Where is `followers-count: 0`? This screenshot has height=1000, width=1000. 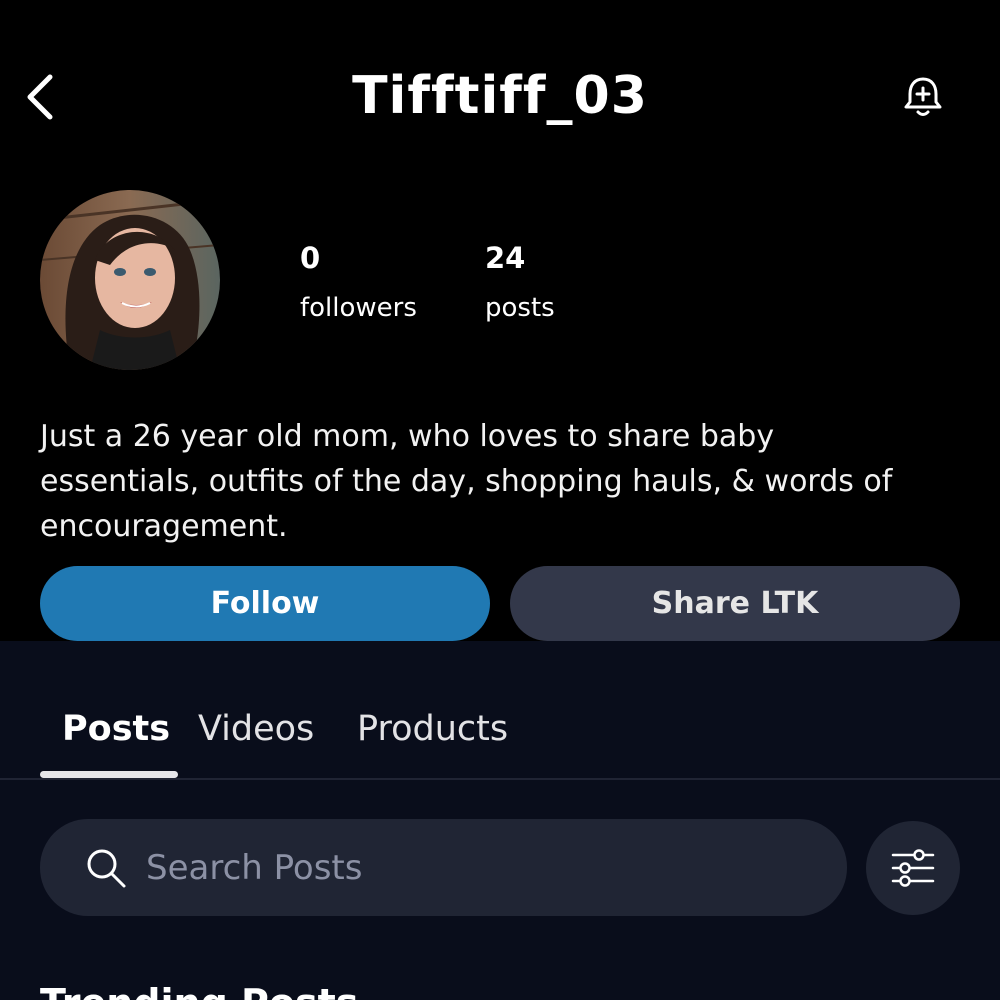 followers-count: 0 is located at coordinates (310, 258).